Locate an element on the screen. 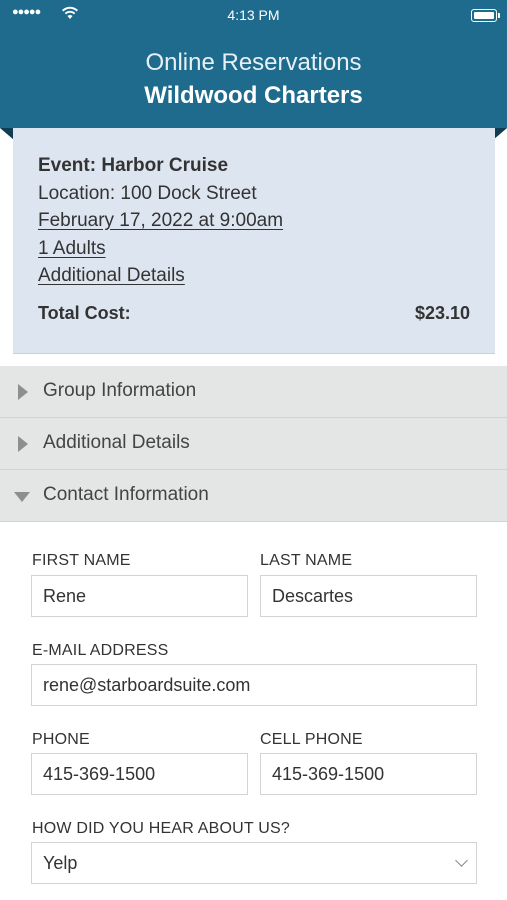  ribbon-fold-left is located at coordinates (7, 134).